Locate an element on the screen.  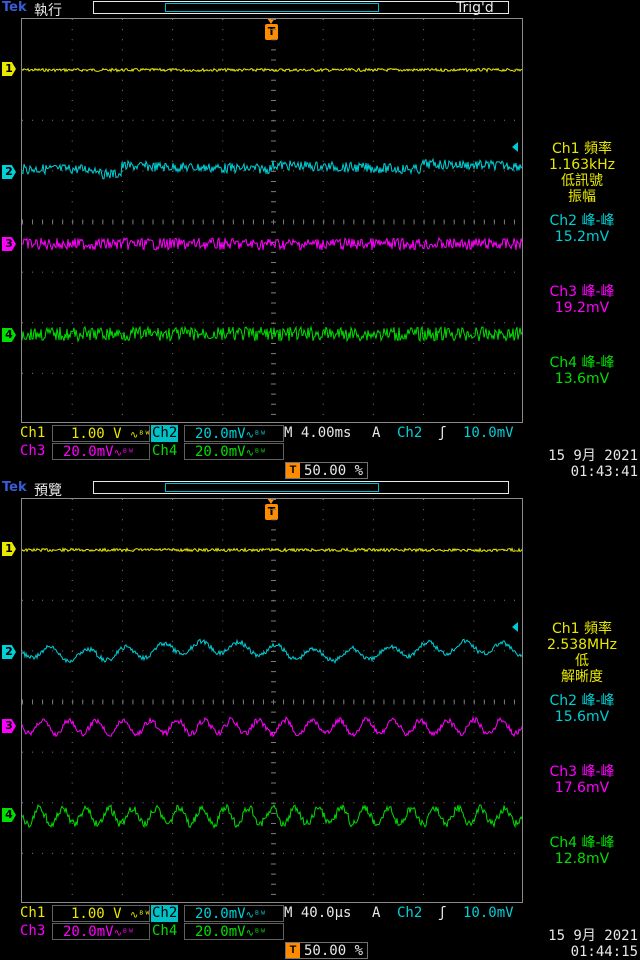
measurement-ch2: Ch2 峰-峰 15.6mV is located at coordinates (582, 709).